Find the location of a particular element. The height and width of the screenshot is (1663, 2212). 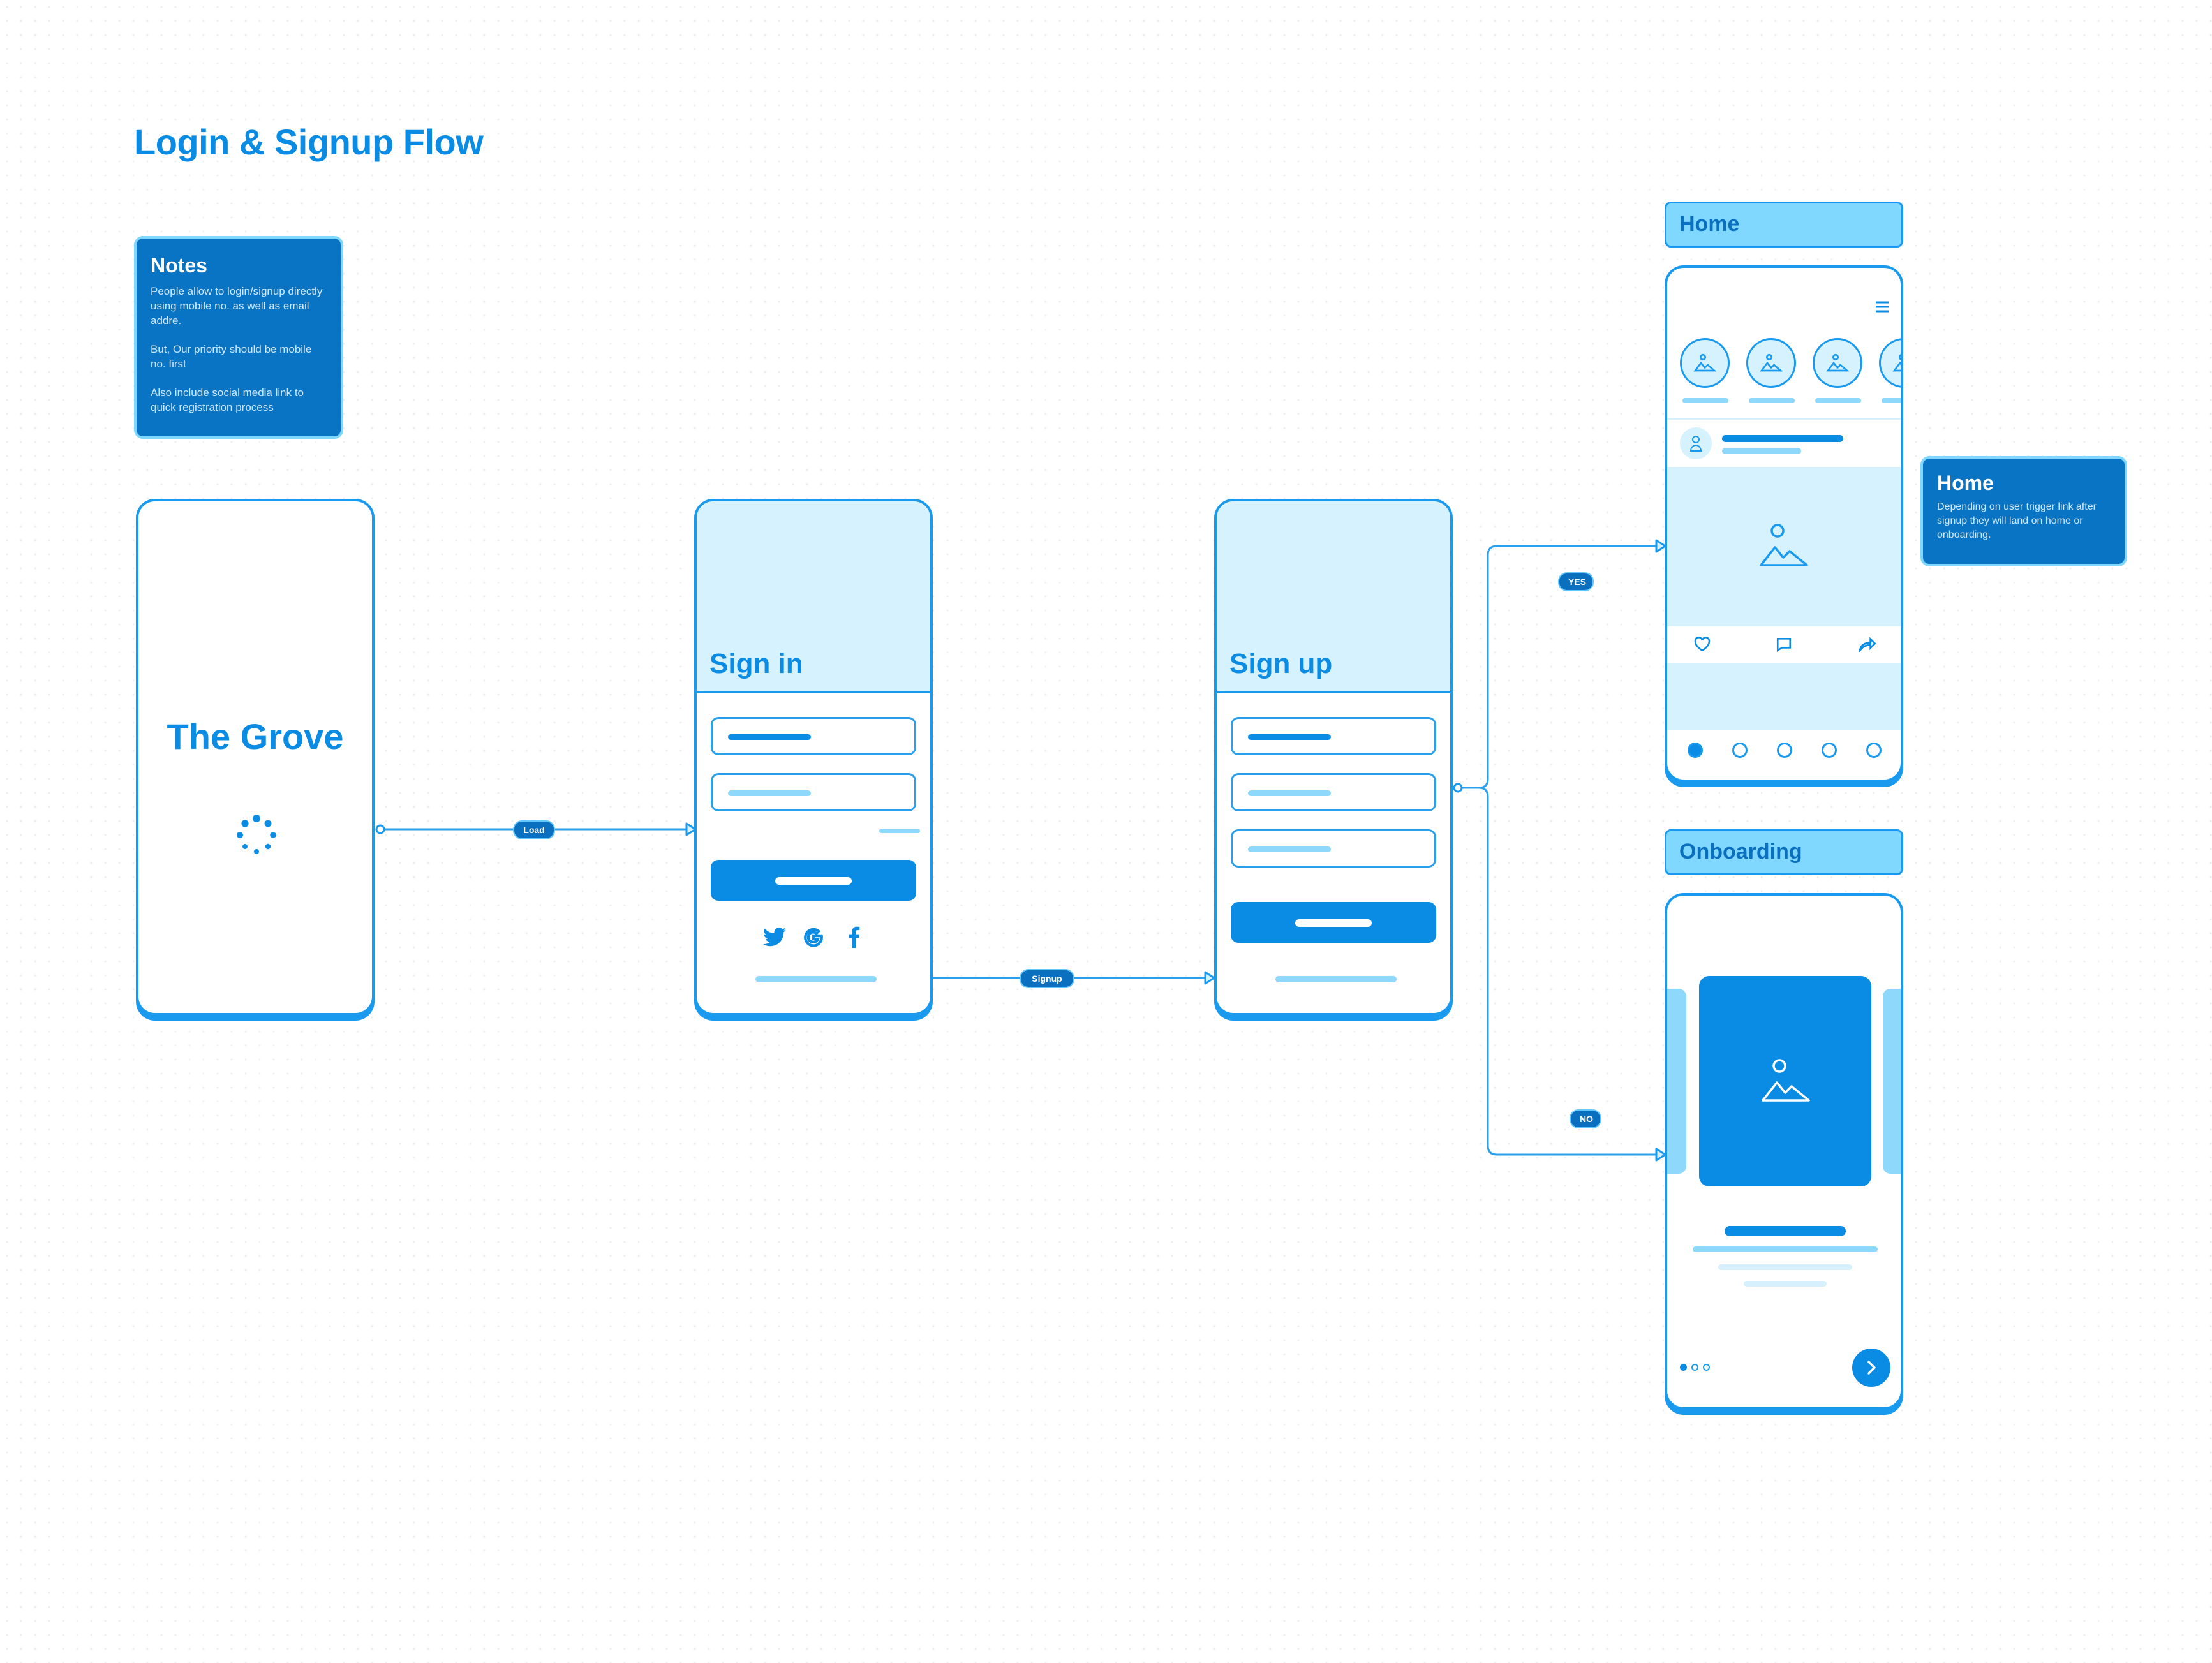

signin-button is located at coordinates (814, 880).